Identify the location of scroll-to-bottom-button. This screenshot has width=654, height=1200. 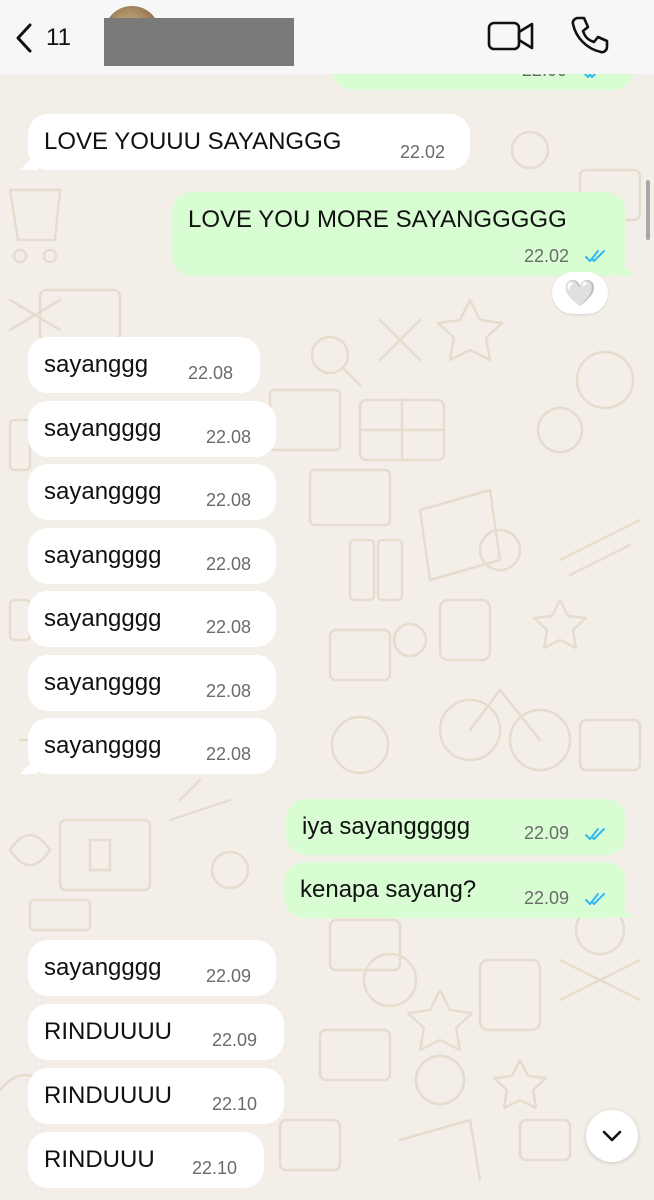
(612, 1136).